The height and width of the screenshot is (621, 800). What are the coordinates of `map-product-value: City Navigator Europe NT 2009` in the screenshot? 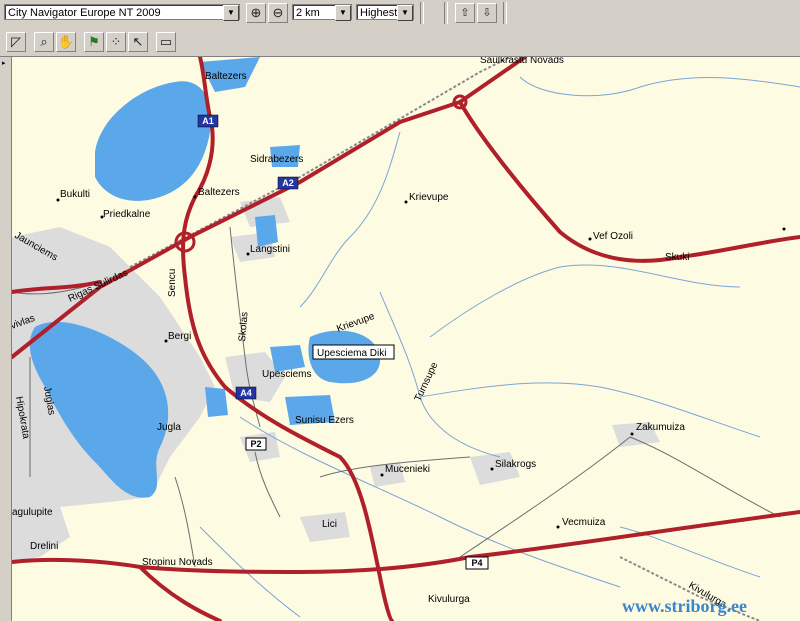 It's located at (84, 13).